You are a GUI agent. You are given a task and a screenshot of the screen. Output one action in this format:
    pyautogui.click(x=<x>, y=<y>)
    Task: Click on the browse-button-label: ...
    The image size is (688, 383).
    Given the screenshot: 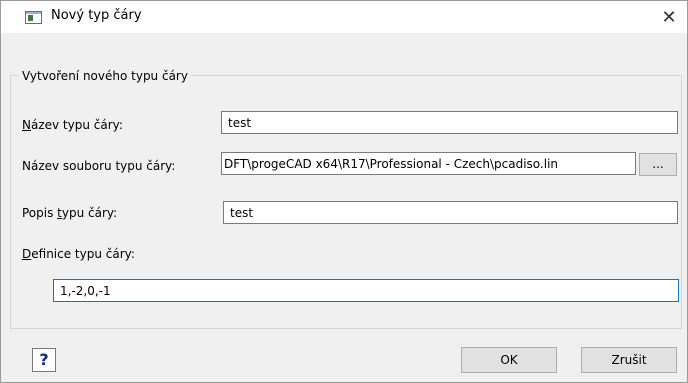 What is the action you would take?
    pyautogui.click(x=658, y=164)
    